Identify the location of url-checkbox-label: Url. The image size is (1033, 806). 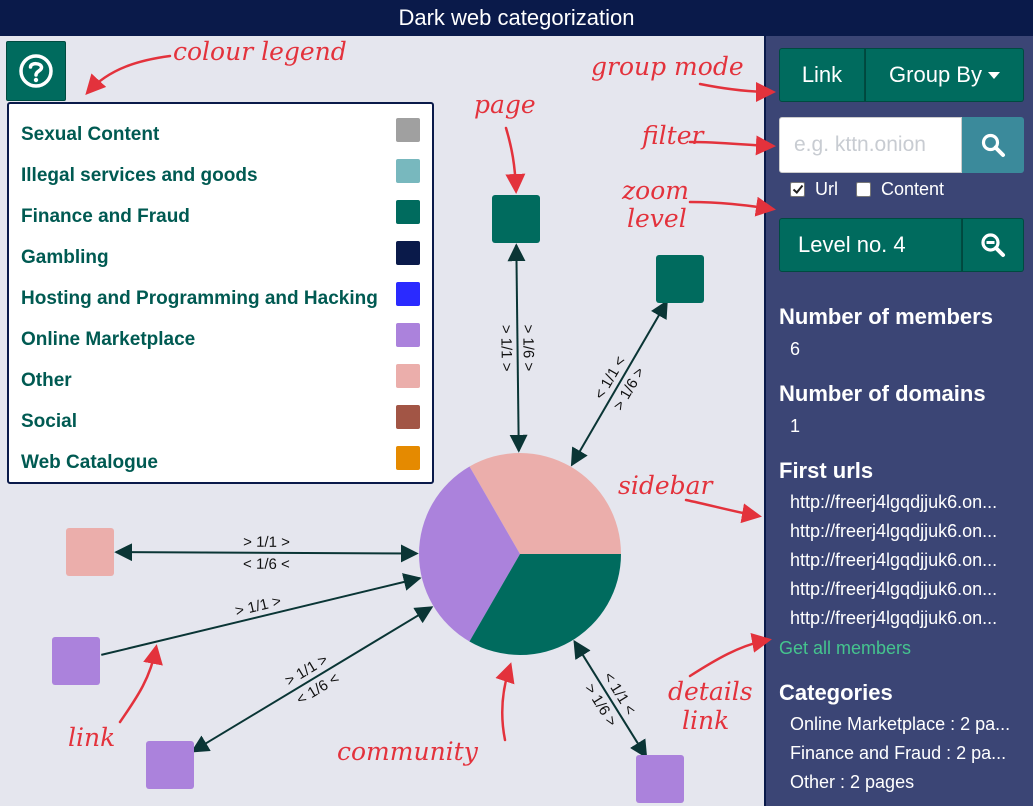
(826, 188).